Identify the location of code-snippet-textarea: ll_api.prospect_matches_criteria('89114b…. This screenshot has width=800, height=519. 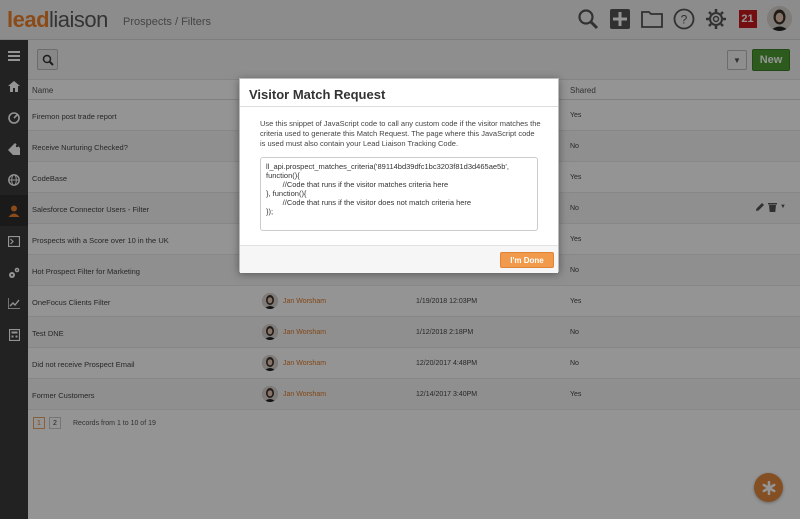
(399, 194).